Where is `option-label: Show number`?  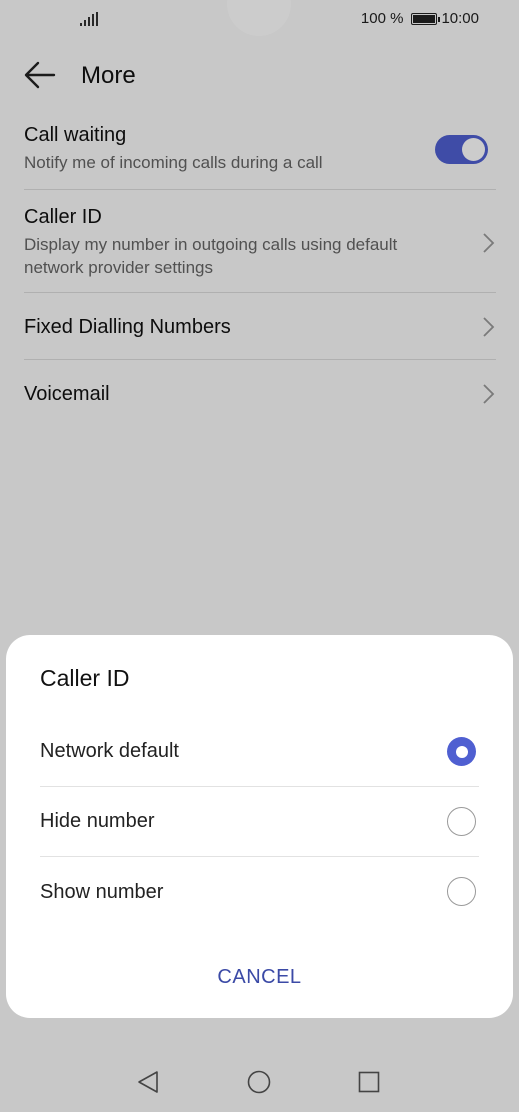 option-label: Show number is located at coordinates (102, 891).